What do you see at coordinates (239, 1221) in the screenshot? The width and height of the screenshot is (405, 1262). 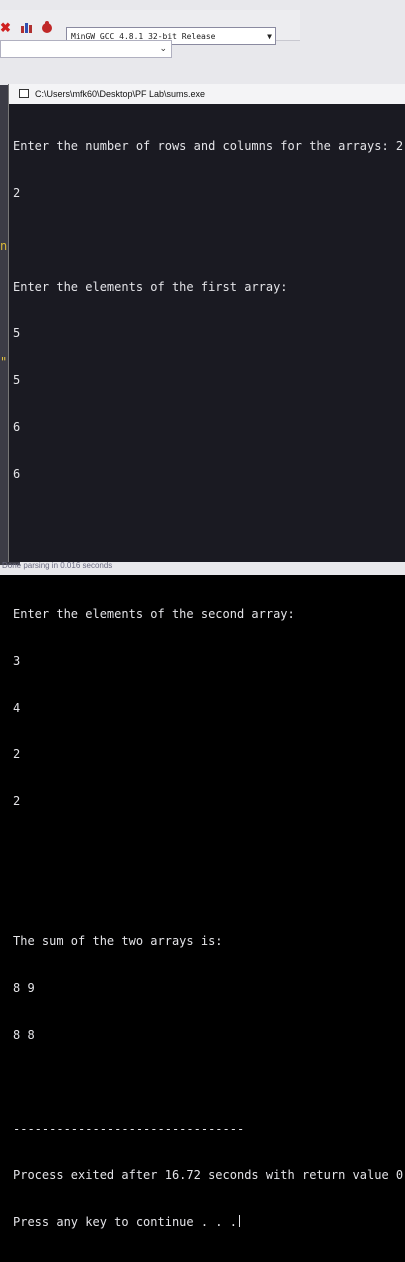 I see `text-cursor` at bounding box center [239, 1221].